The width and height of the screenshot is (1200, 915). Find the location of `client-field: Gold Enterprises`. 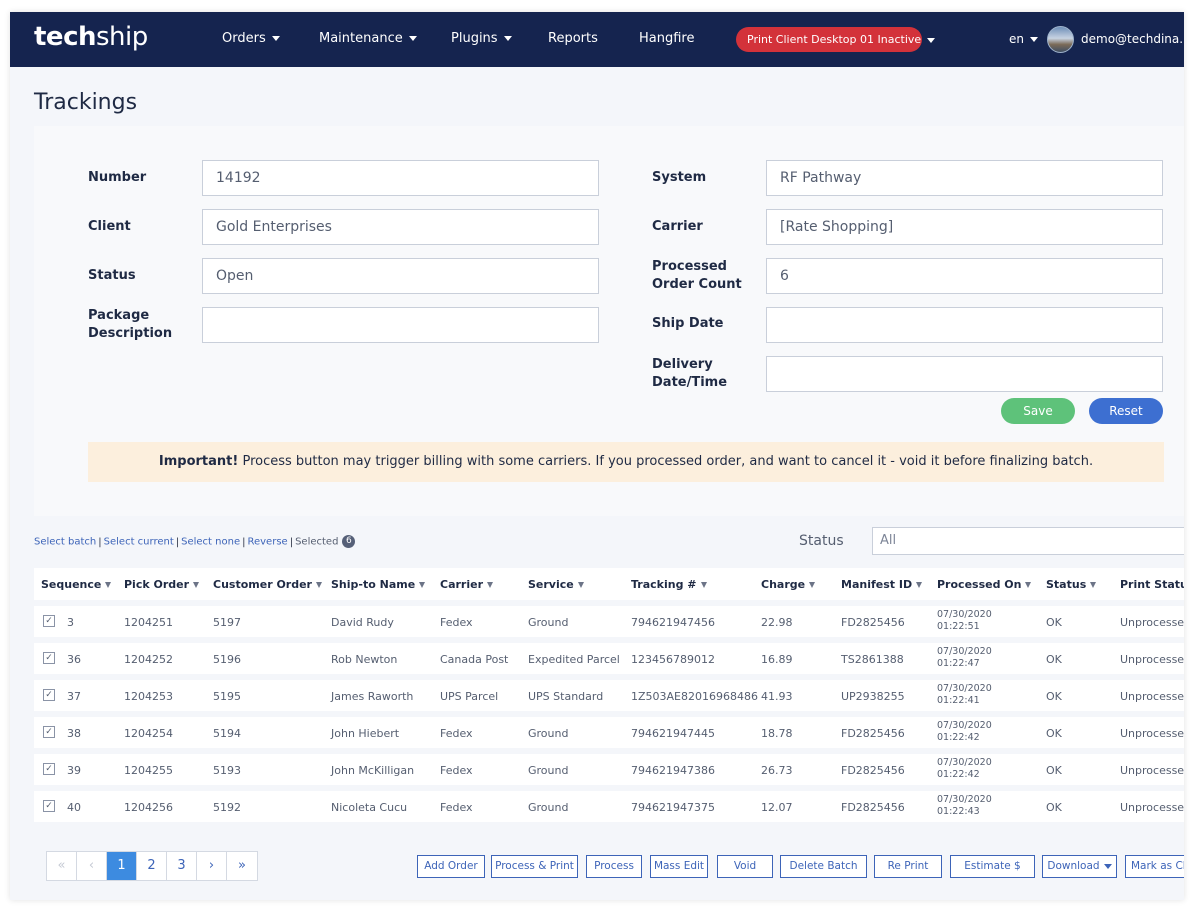

client-field: Gold Enterprises is located at coordinates (400, 227).